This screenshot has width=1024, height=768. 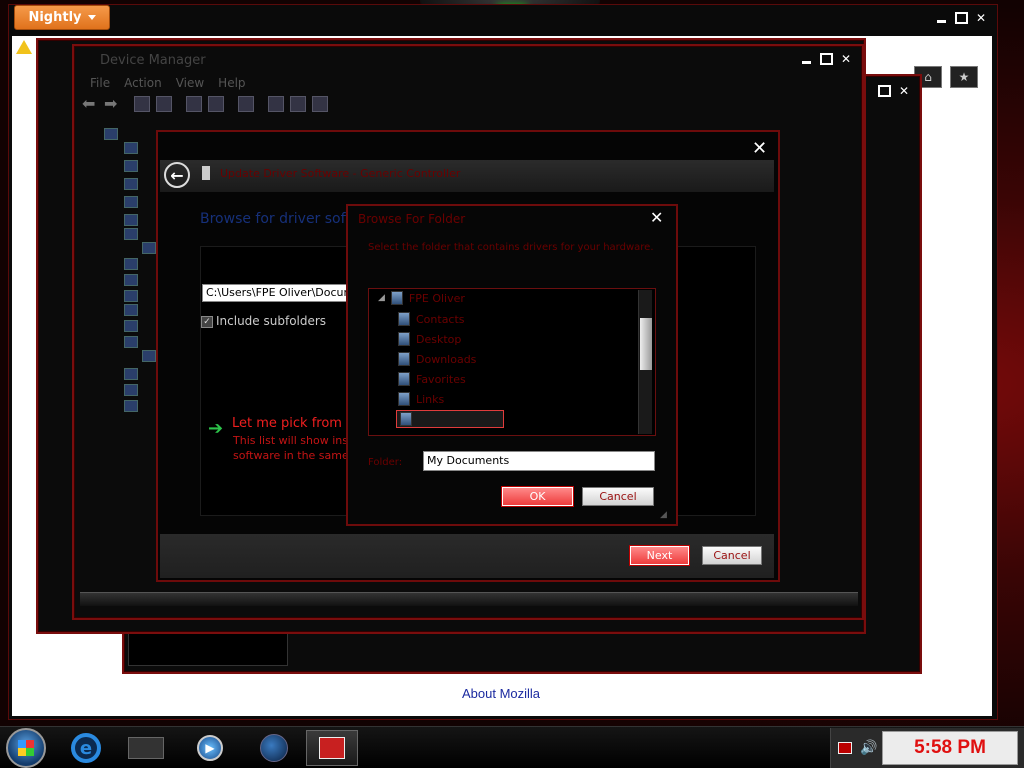 I want to click on folder-item: Downloads, so click(x=437, y=359).